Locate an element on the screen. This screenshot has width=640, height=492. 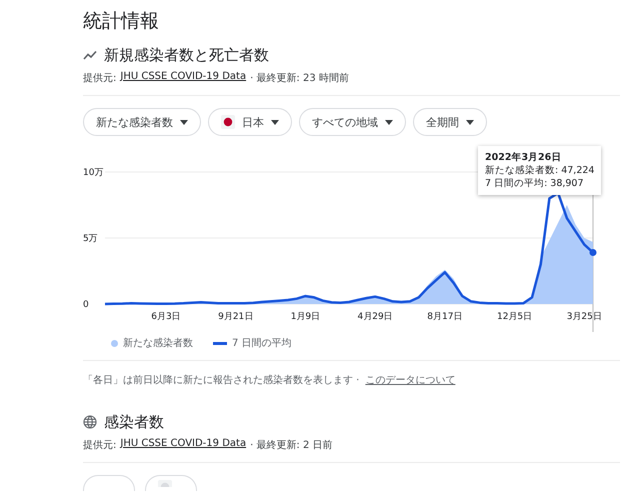
legend-label: 7 日間の平均 is located at coordinates (262, 343).